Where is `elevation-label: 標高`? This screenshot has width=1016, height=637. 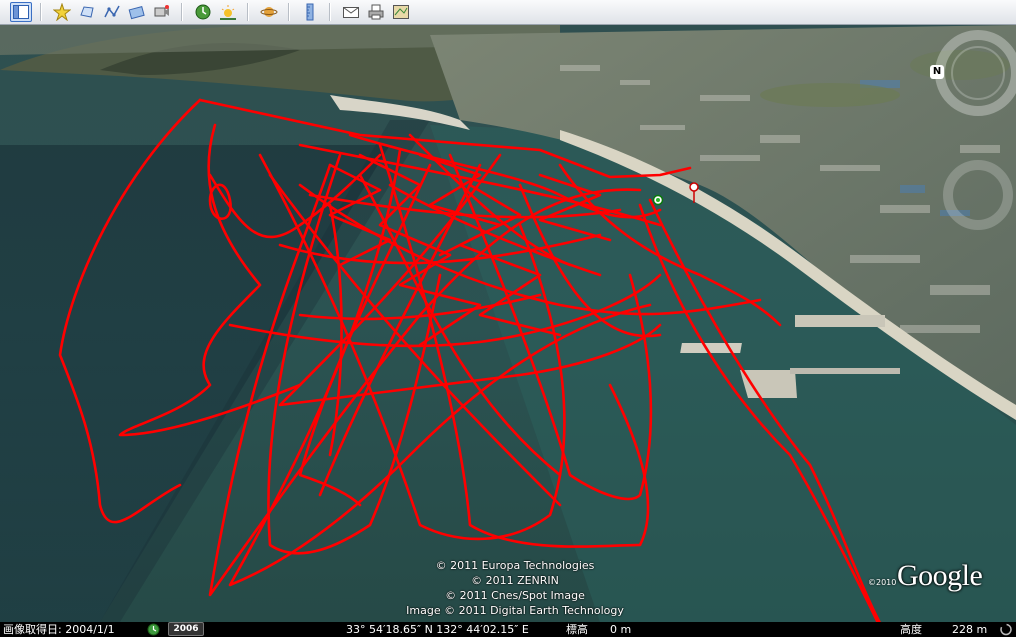 elevation-label: 標高 is located at coordinates (577, 629).